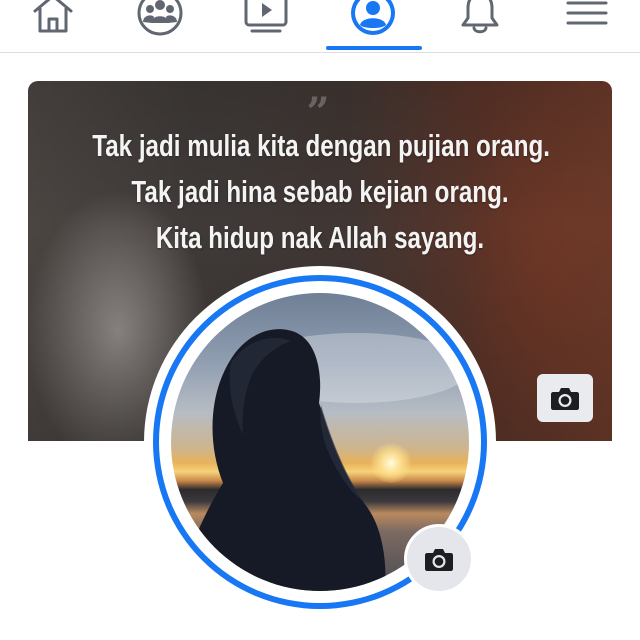 The height and width of the screenshot is (640, 640). Describe the element at coordinates (374, 48) in the screenshot. I see `active-tab-indicator` at that location.